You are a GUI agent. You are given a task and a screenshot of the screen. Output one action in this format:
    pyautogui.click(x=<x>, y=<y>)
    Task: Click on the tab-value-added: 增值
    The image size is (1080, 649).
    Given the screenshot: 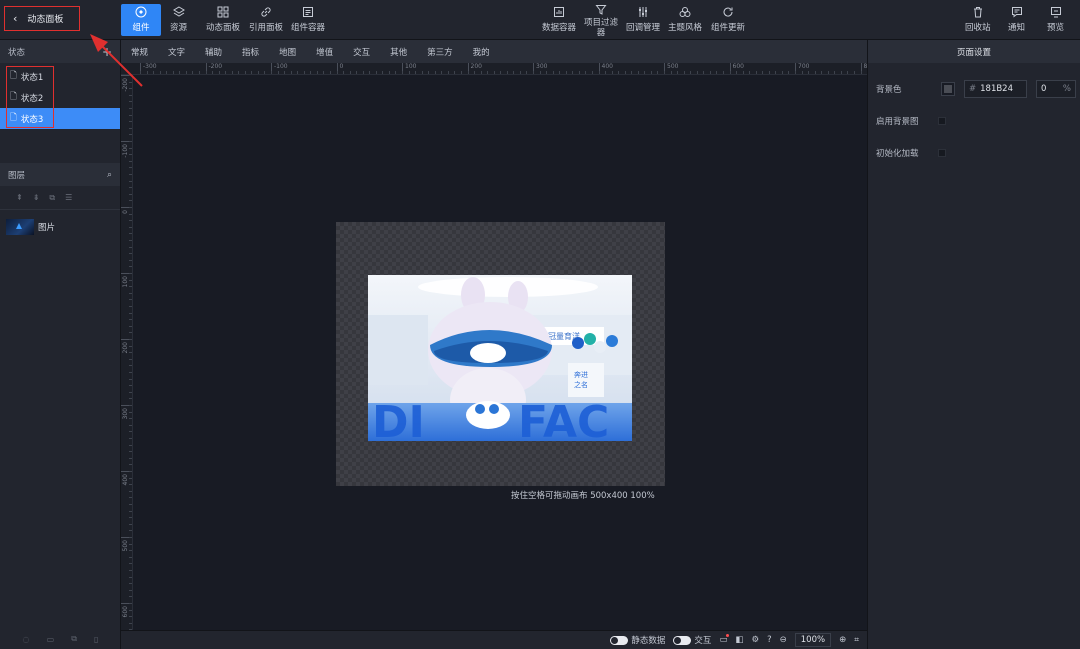 What is the action you would take?
    pyautogui.click(x=324, y=52)
    